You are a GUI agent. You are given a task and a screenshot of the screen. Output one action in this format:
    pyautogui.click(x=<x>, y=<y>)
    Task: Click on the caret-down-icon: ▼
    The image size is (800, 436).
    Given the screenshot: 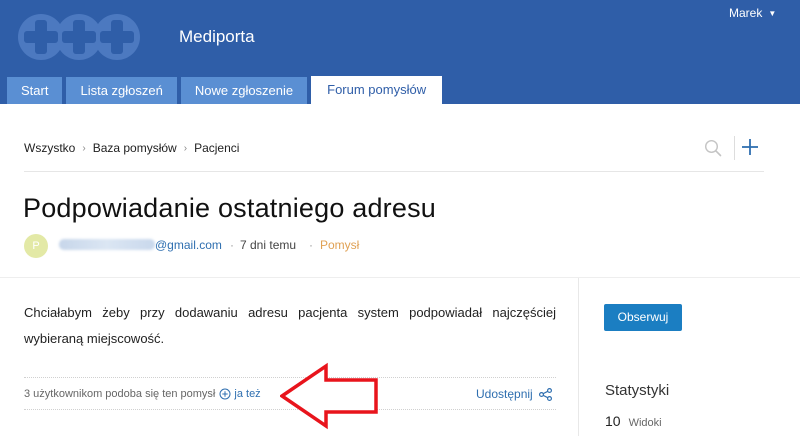 What is the action you would take?
    pyautogui.click(x=772, y=13)
    